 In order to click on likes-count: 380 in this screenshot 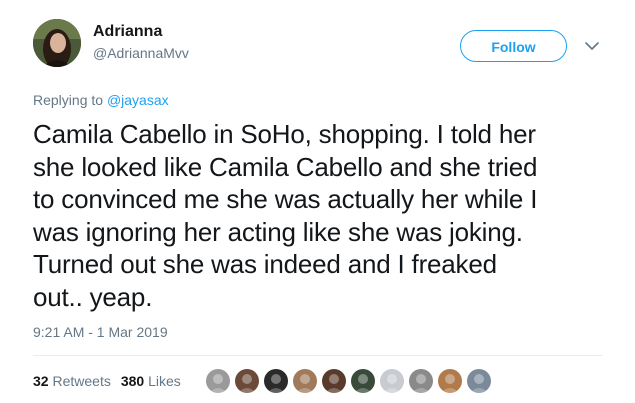, I will do `click(132, 381)`.